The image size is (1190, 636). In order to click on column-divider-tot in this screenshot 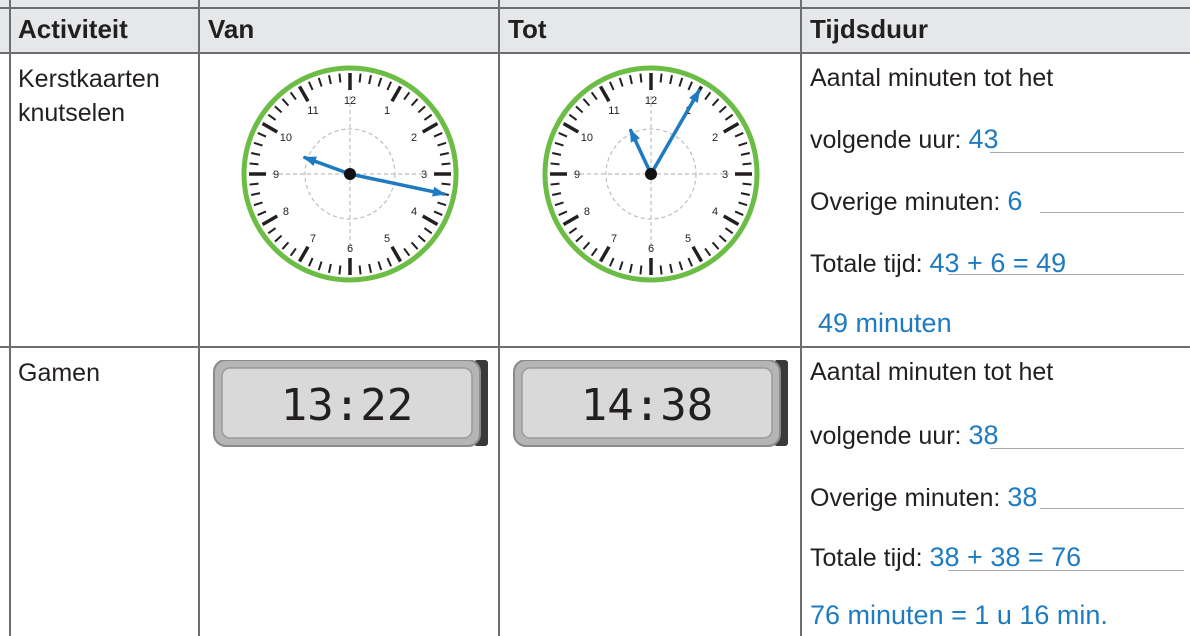, I will do `click(499, 318)`.